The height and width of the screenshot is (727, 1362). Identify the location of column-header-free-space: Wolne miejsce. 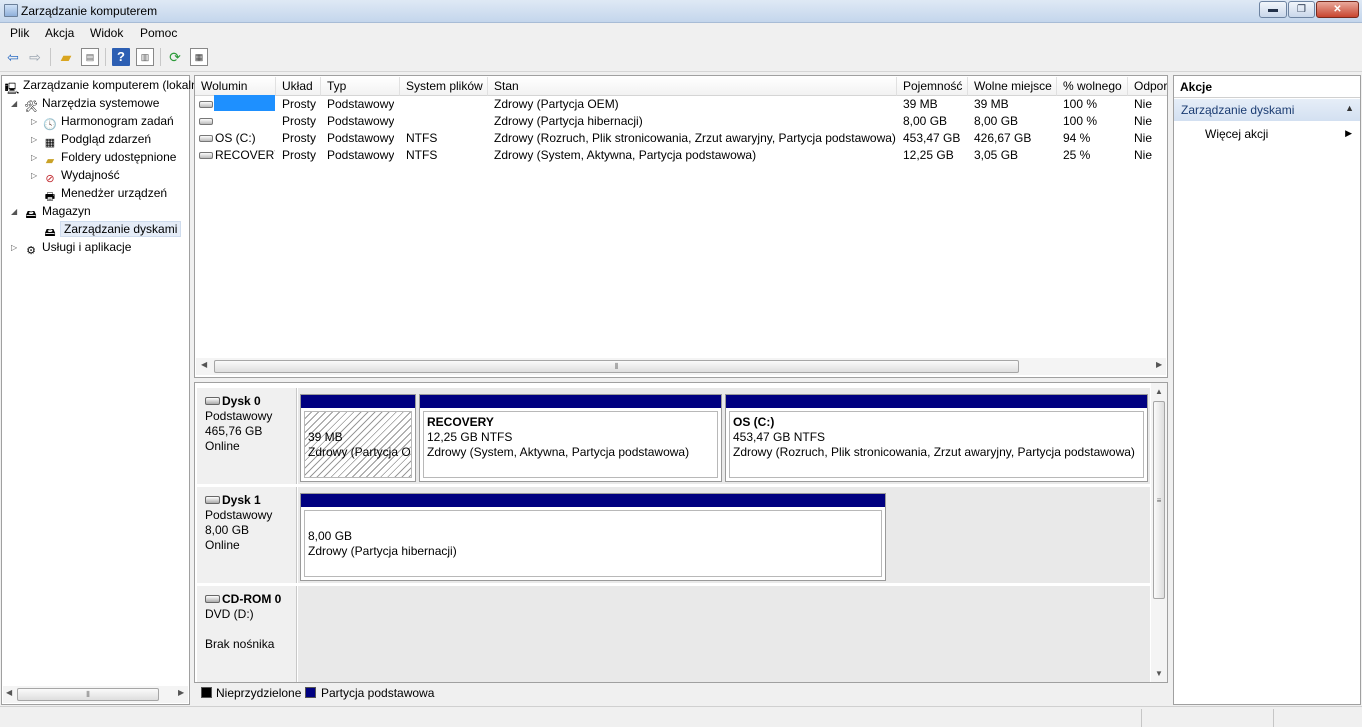
(1012, 86).